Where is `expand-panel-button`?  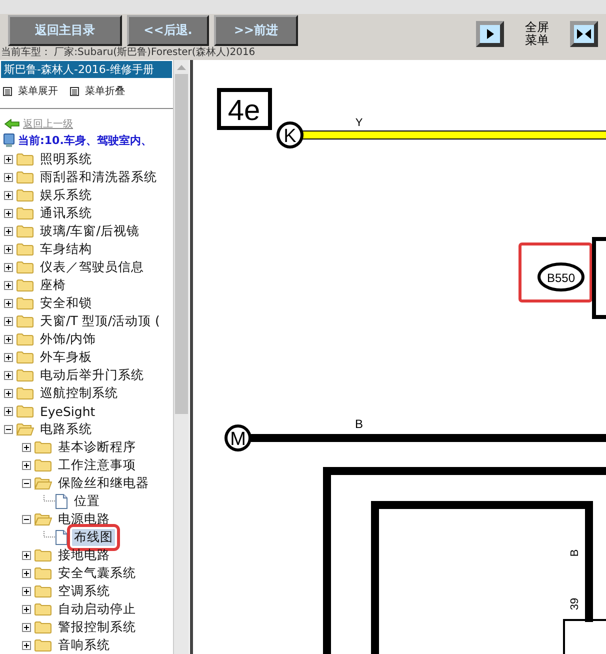
expand-panel-button is located at coordinates (490, 34).